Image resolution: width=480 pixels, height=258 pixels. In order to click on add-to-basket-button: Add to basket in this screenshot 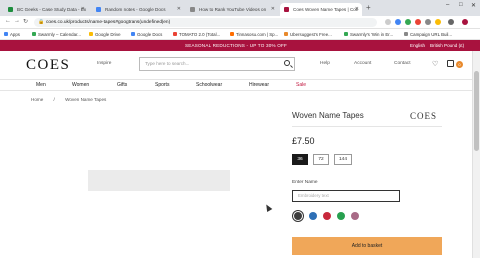, I will do `click(367, 246)`.